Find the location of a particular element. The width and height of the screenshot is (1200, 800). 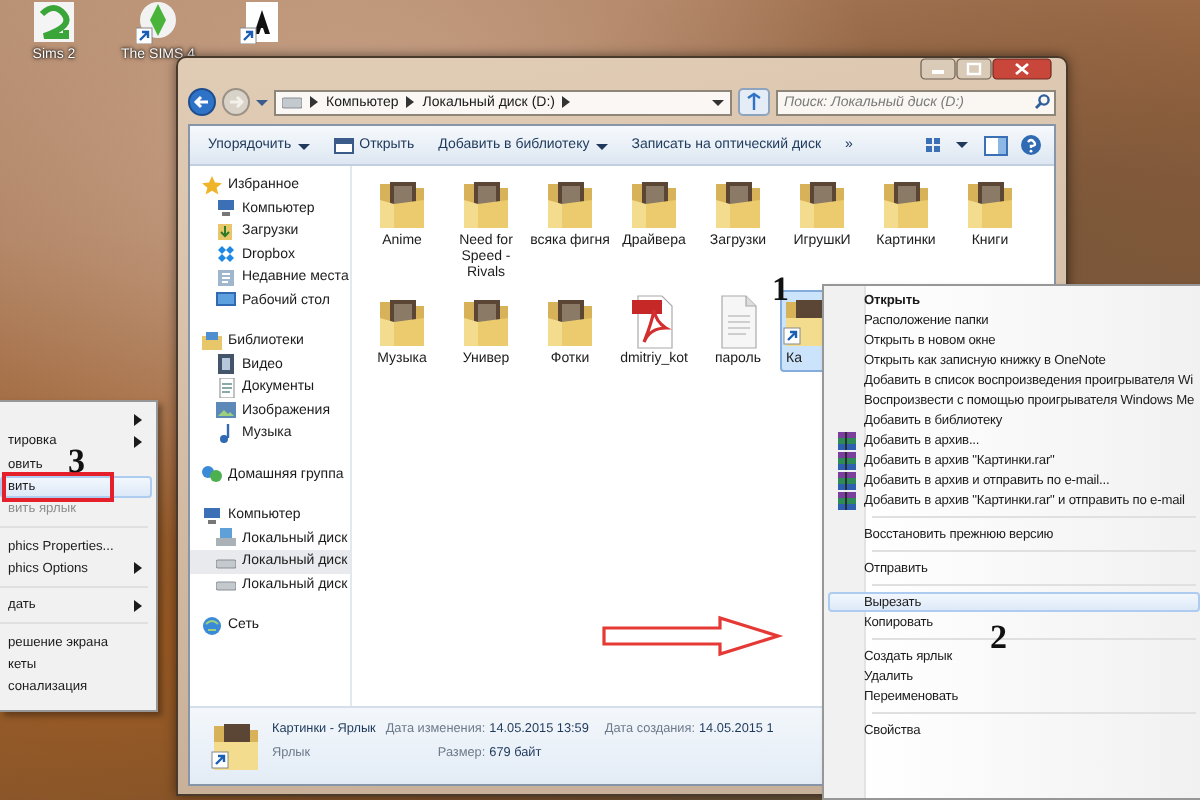

step-number: 2 is located at coordinates (998, 637).